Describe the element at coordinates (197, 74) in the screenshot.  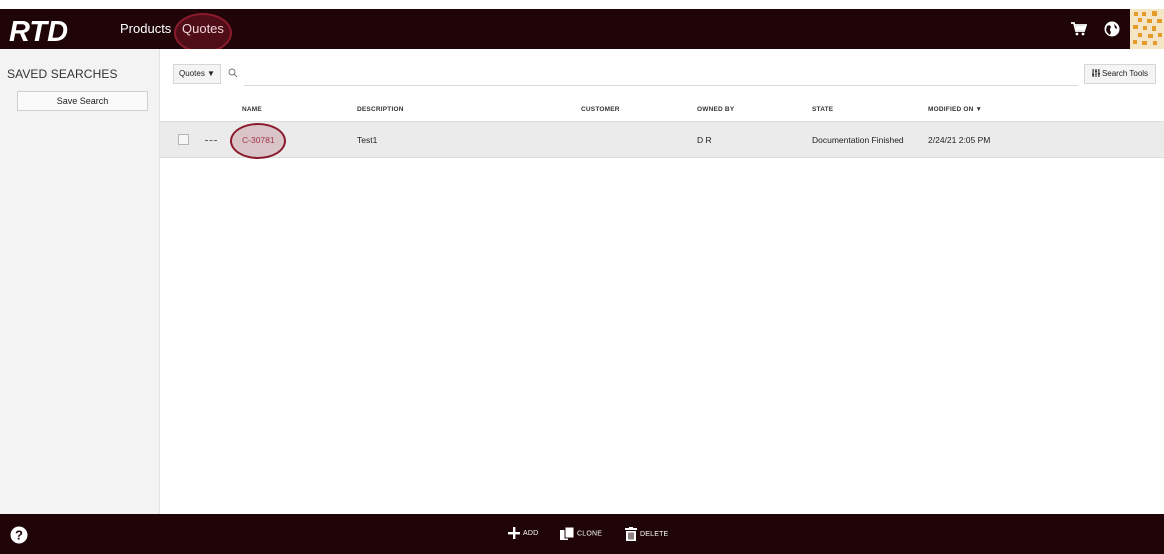
I see `type-filter-dropdown: Quotes ▼` at that location.